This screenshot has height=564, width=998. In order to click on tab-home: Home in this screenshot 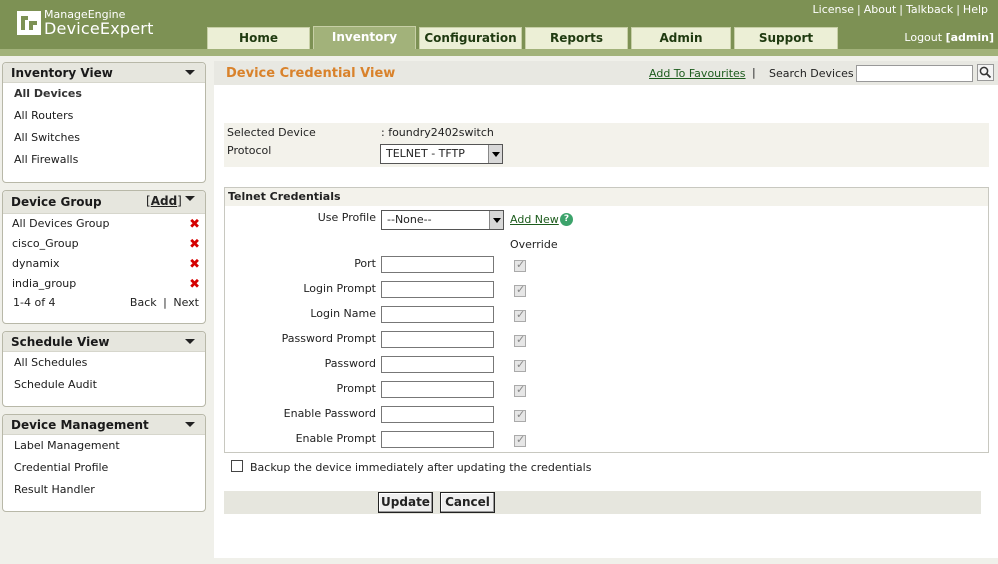, I will do `click(258, 38)`.